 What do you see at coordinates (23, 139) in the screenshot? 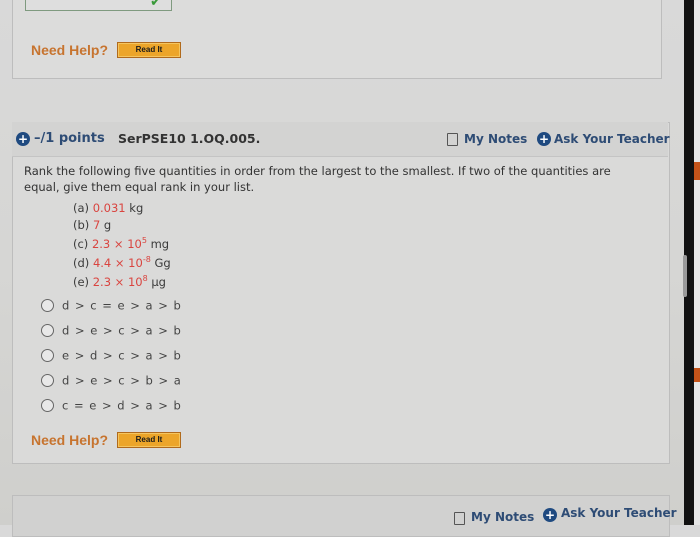
I see `expand-plus-icon: +` at bounding box center [23, 139].